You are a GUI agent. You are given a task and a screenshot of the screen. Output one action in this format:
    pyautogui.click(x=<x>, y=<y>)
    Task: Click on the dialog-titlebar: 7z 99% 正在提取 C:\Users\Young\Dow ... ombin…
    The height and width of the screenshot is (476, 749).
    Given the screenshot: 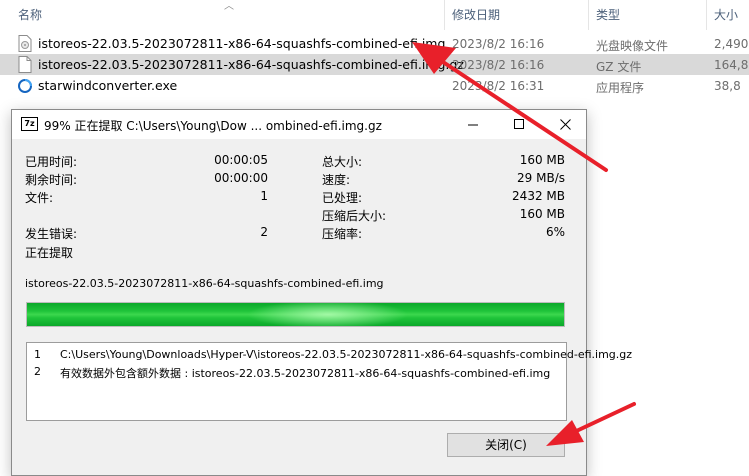 What is the action you would take?
    pyautogui.click(x=299, y=124)
    